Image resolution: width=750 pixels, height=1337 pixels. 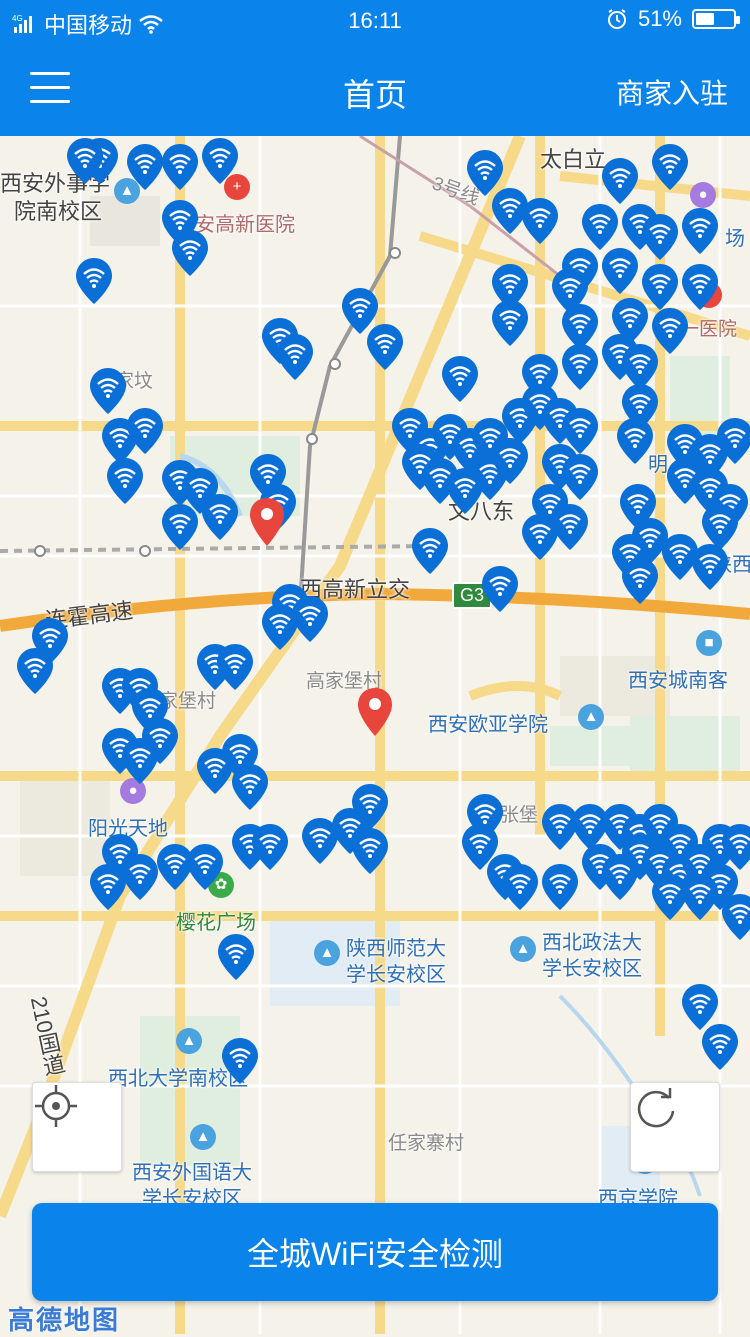 What do you see at coordinates (56, 1106) in the screenshot?
I see `locate-crosshair-icon` at bounding box center [56, 1106].